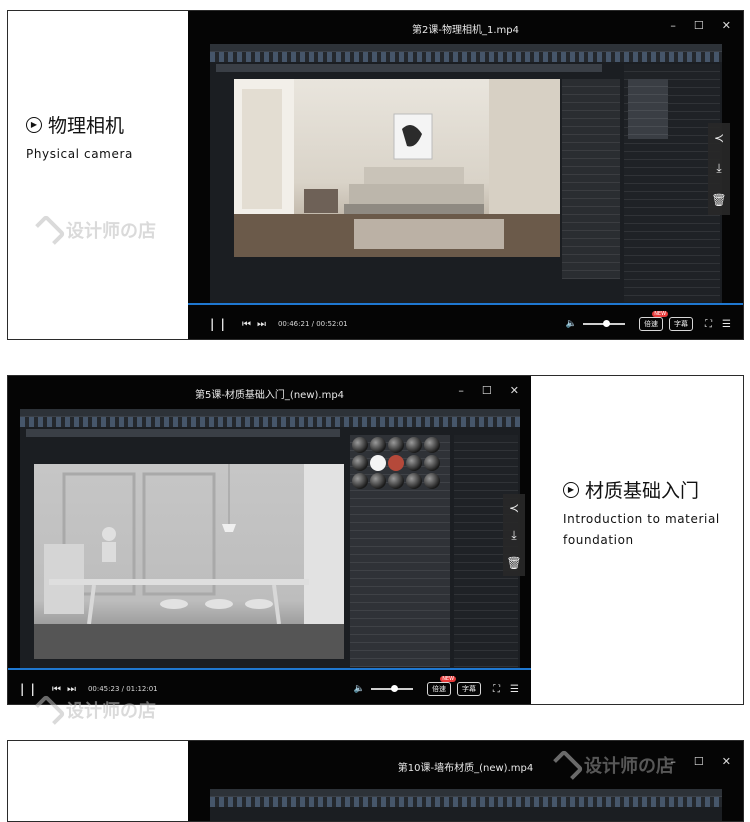 The height and width of the screenshot is (822, 750). I want to click on caption-title: 物理相机, so click(86, 126).